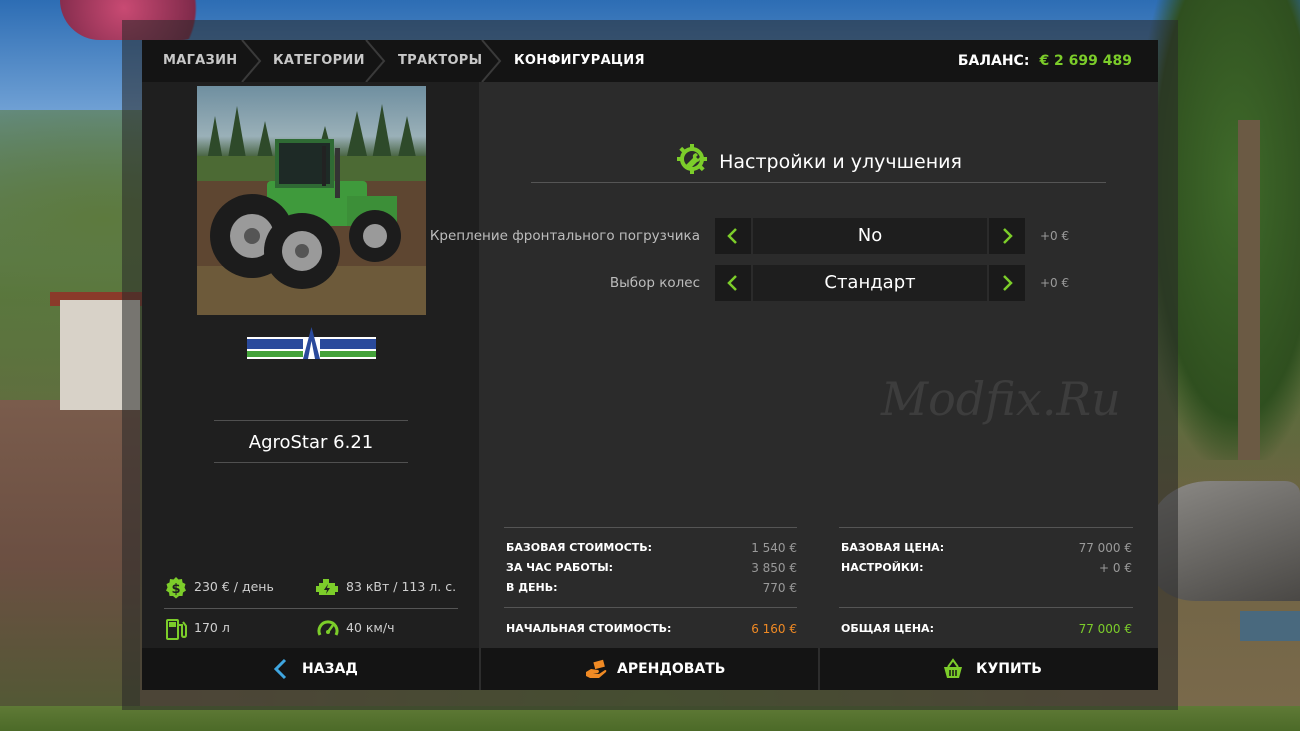  Describe the element at coordinates (692, 159) in the screenshot. I see `wrench-gear-icon` at that location.